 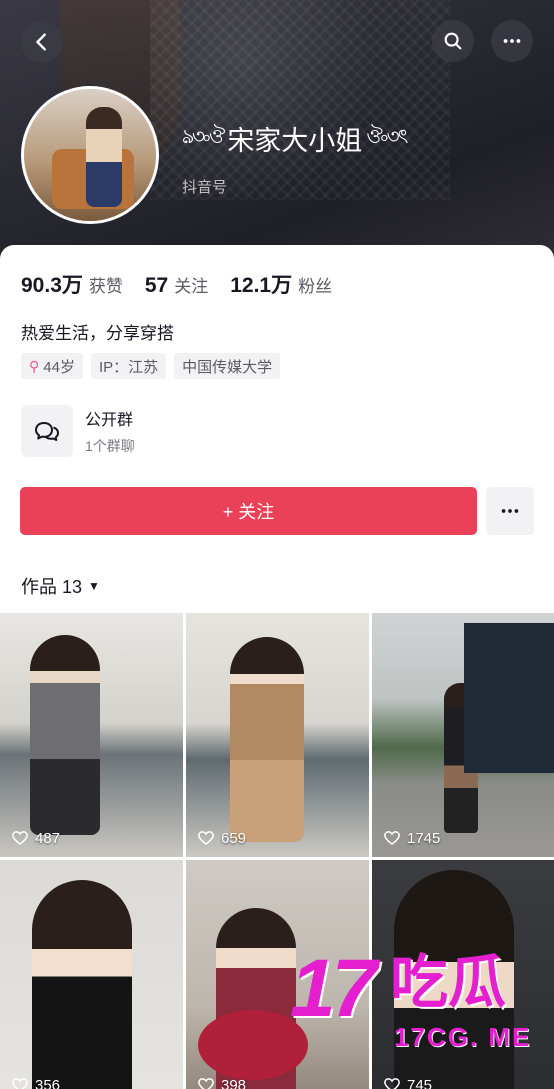 I want to click on stat-value: 57, so click(x=156, y=285).